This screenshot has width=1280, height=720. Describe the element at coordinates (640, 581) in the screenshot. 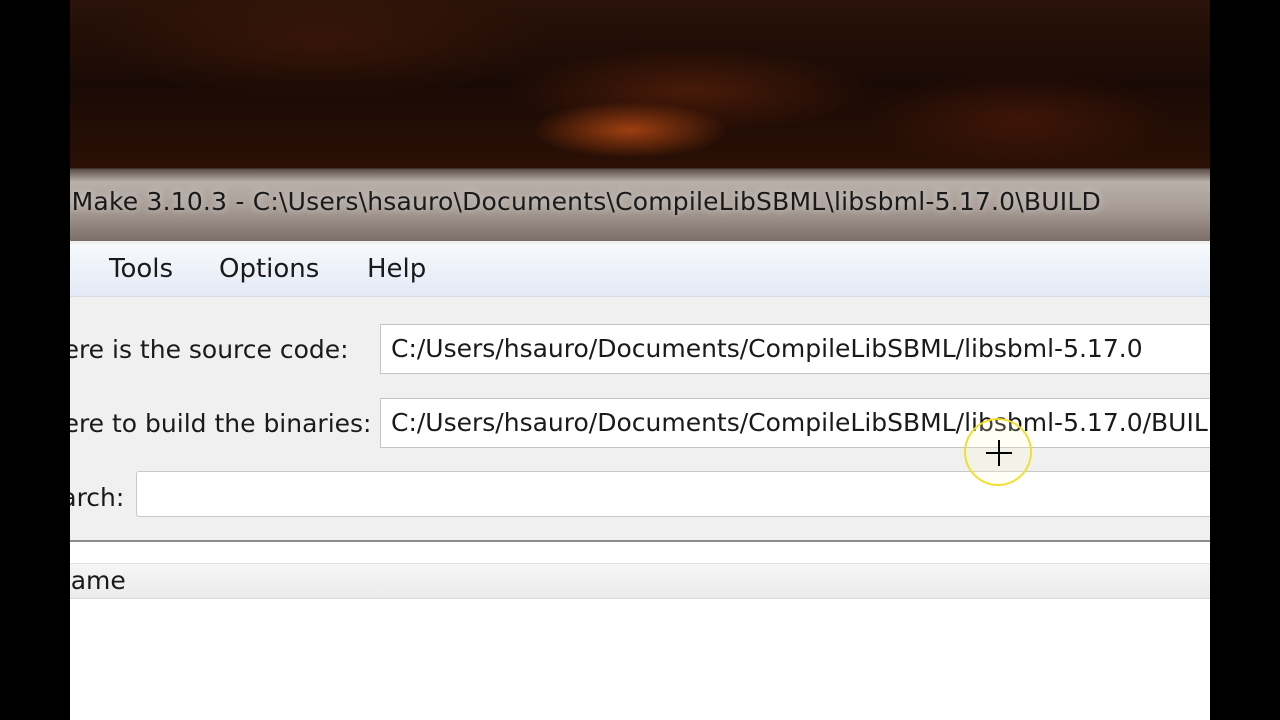

I see `table-header: Name` at that location.